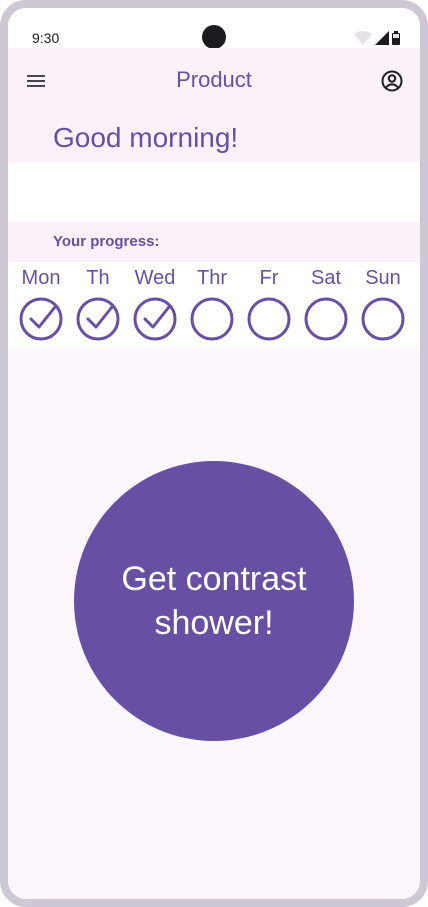 The height and width of the screenshot is (907, 428). I want to click on day-label: Fr, so click(269, 278).